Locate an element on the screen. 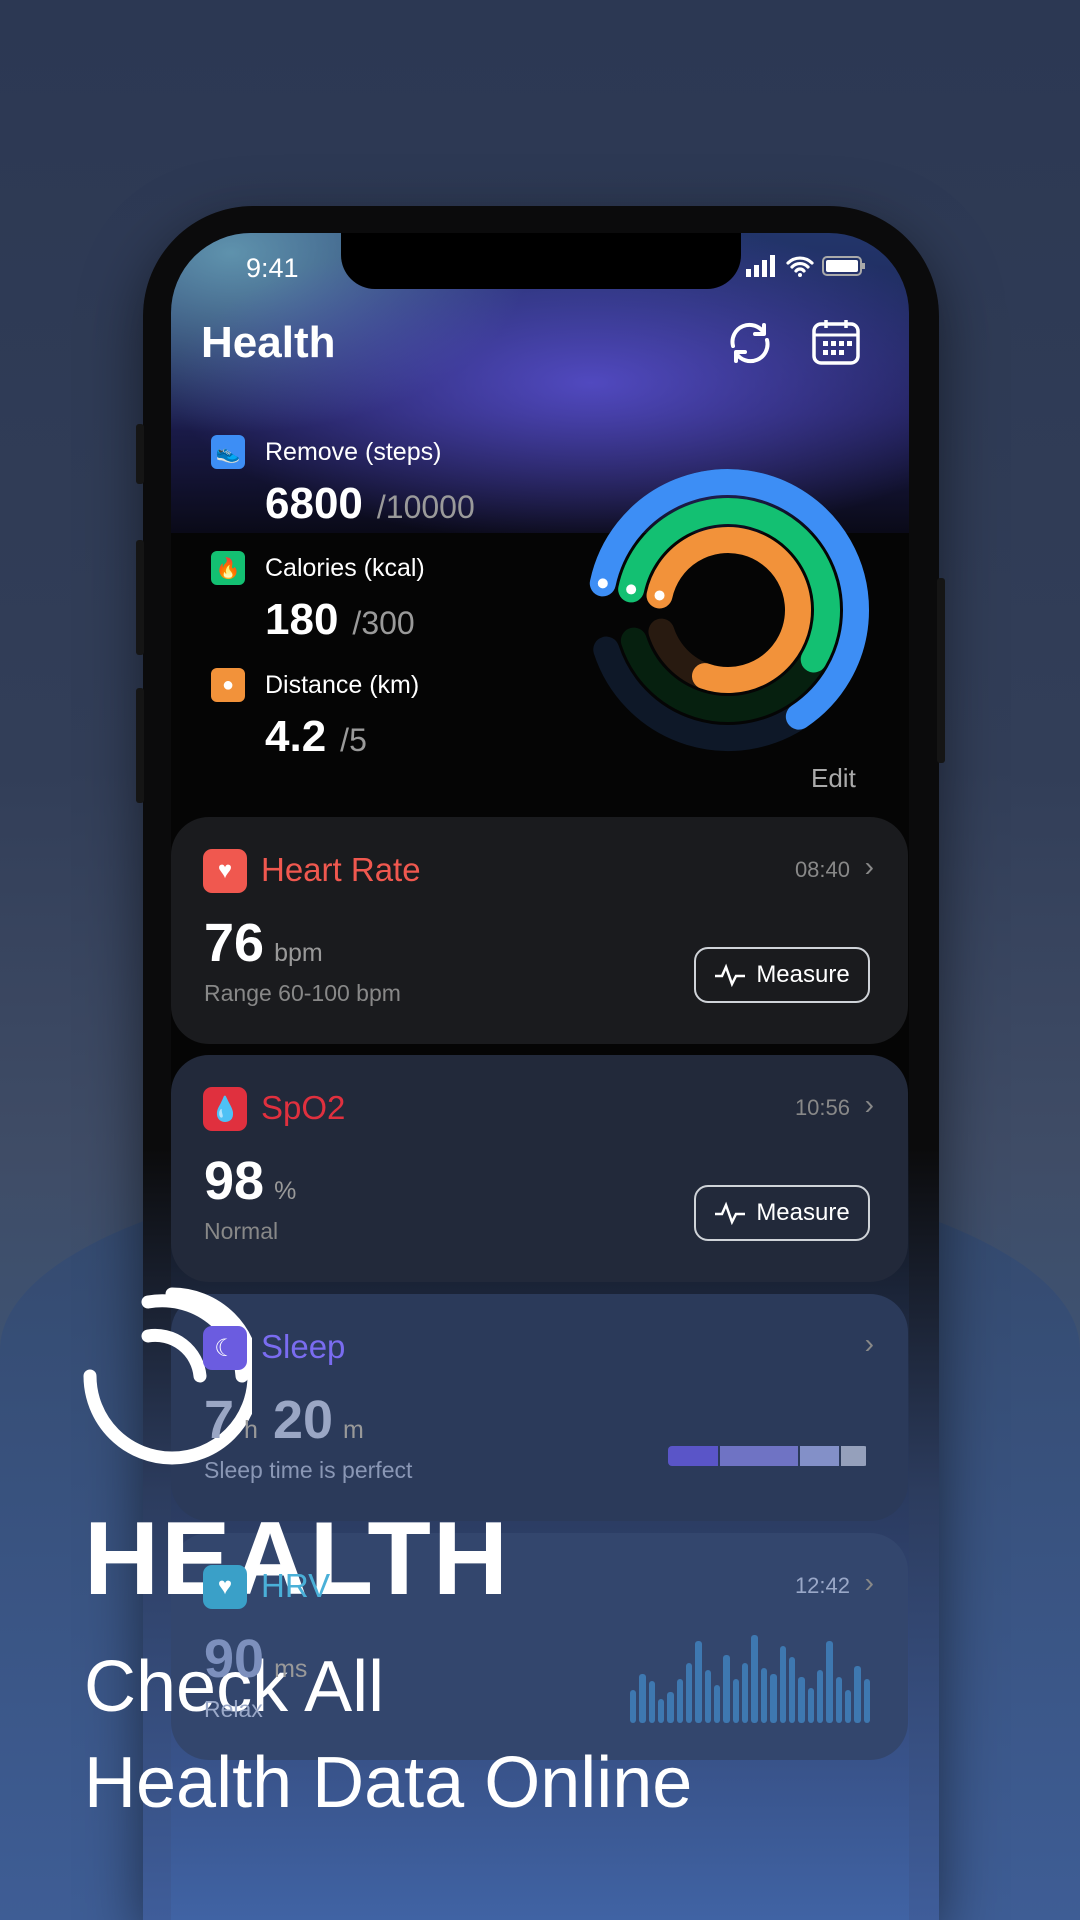 The image size is (1080, 1920). heart-icon: ♥ is located at coordinates (225, 871).